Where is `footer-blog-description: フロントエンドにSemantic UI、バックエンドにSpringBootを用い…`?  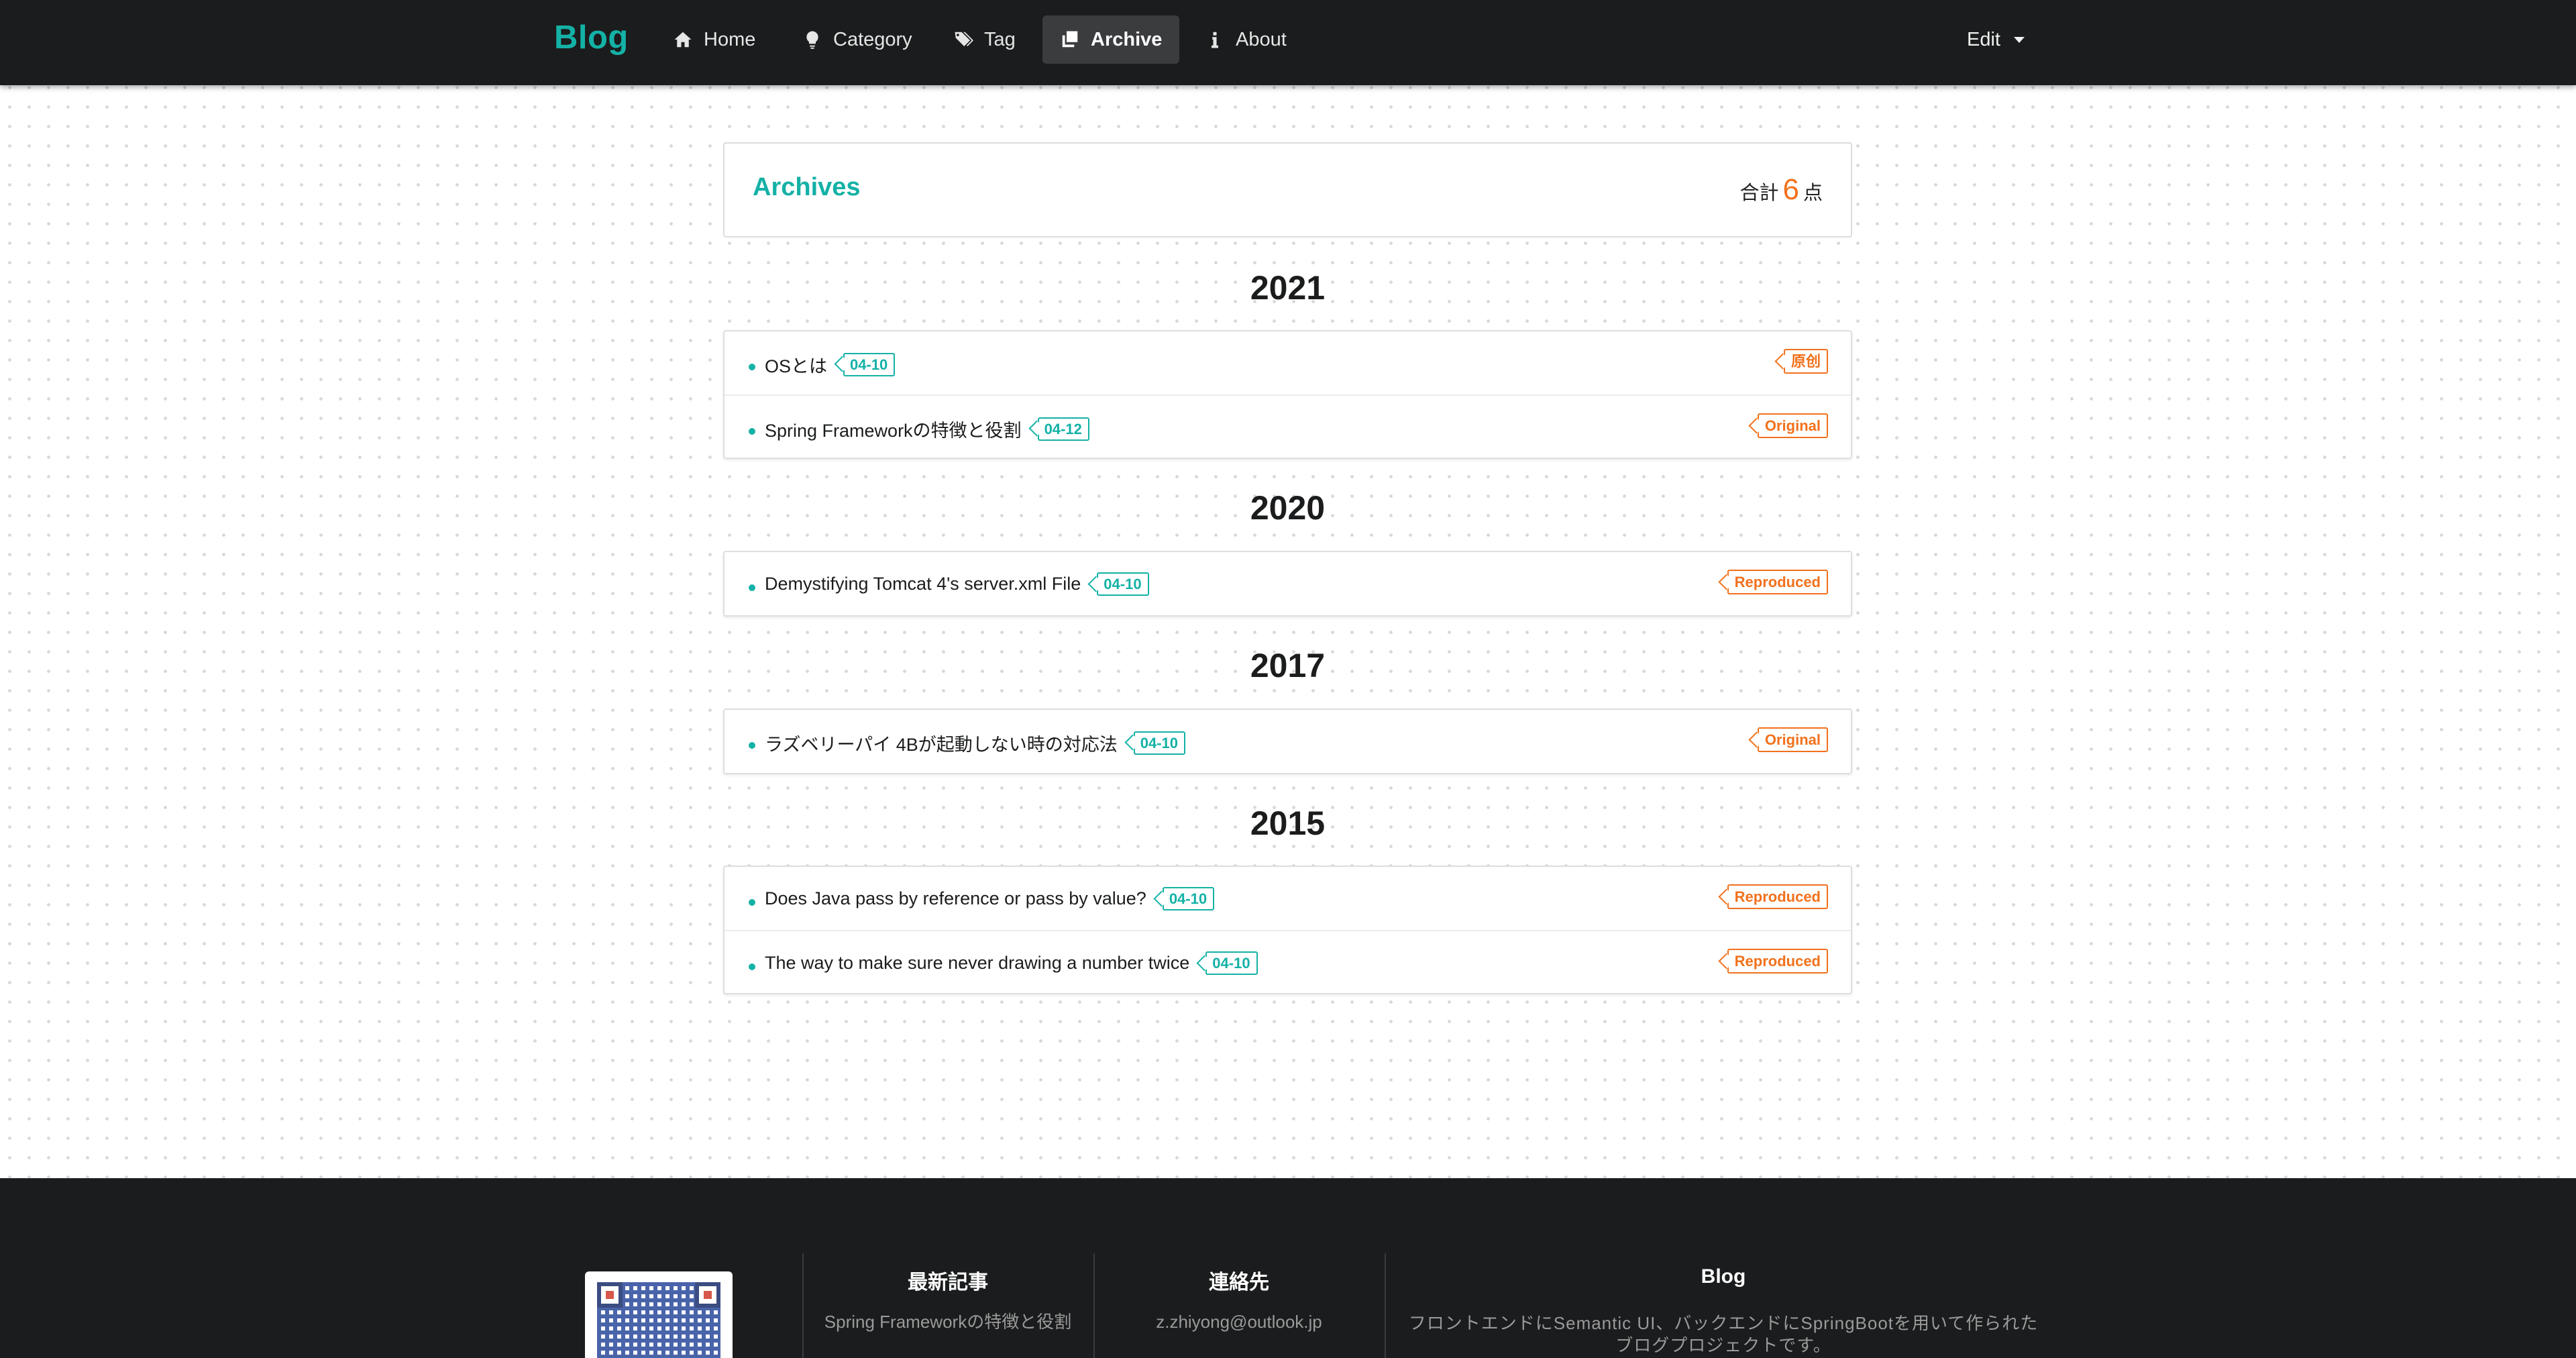
footer-blog-description: フロントエンドにSemantic UI、バックエンドにSpringBootを用い… is located at coordinates (1723, 1334).